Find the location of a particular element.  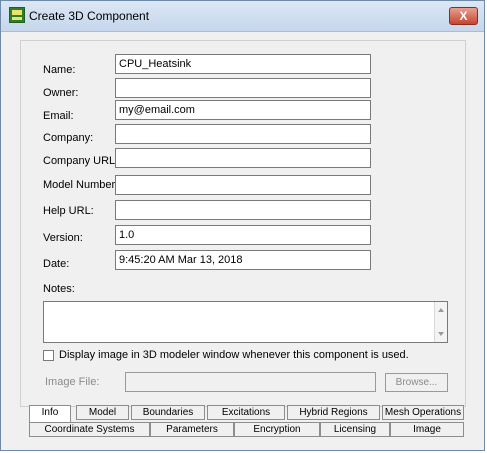

tab-licensing: Licensing is located at coordinates (355, 429).